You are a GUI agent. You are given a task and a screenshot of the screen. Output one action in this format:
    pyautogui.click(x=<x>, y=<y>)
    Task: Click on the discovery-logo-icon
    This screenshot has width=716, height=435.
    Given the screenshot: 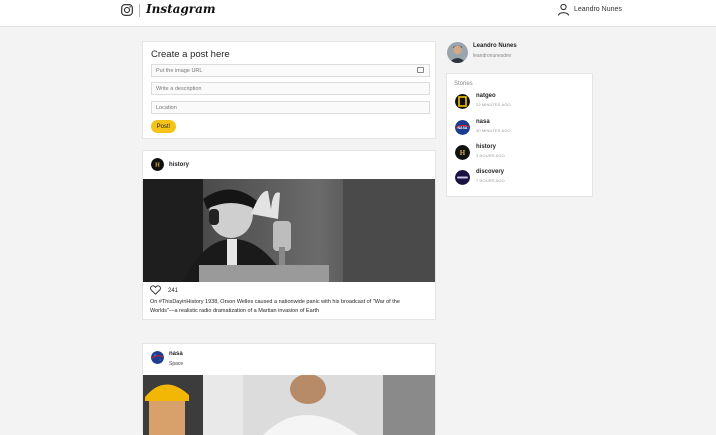 What is the action you would take?
    pyautogui.click(x=462, y=177)
    